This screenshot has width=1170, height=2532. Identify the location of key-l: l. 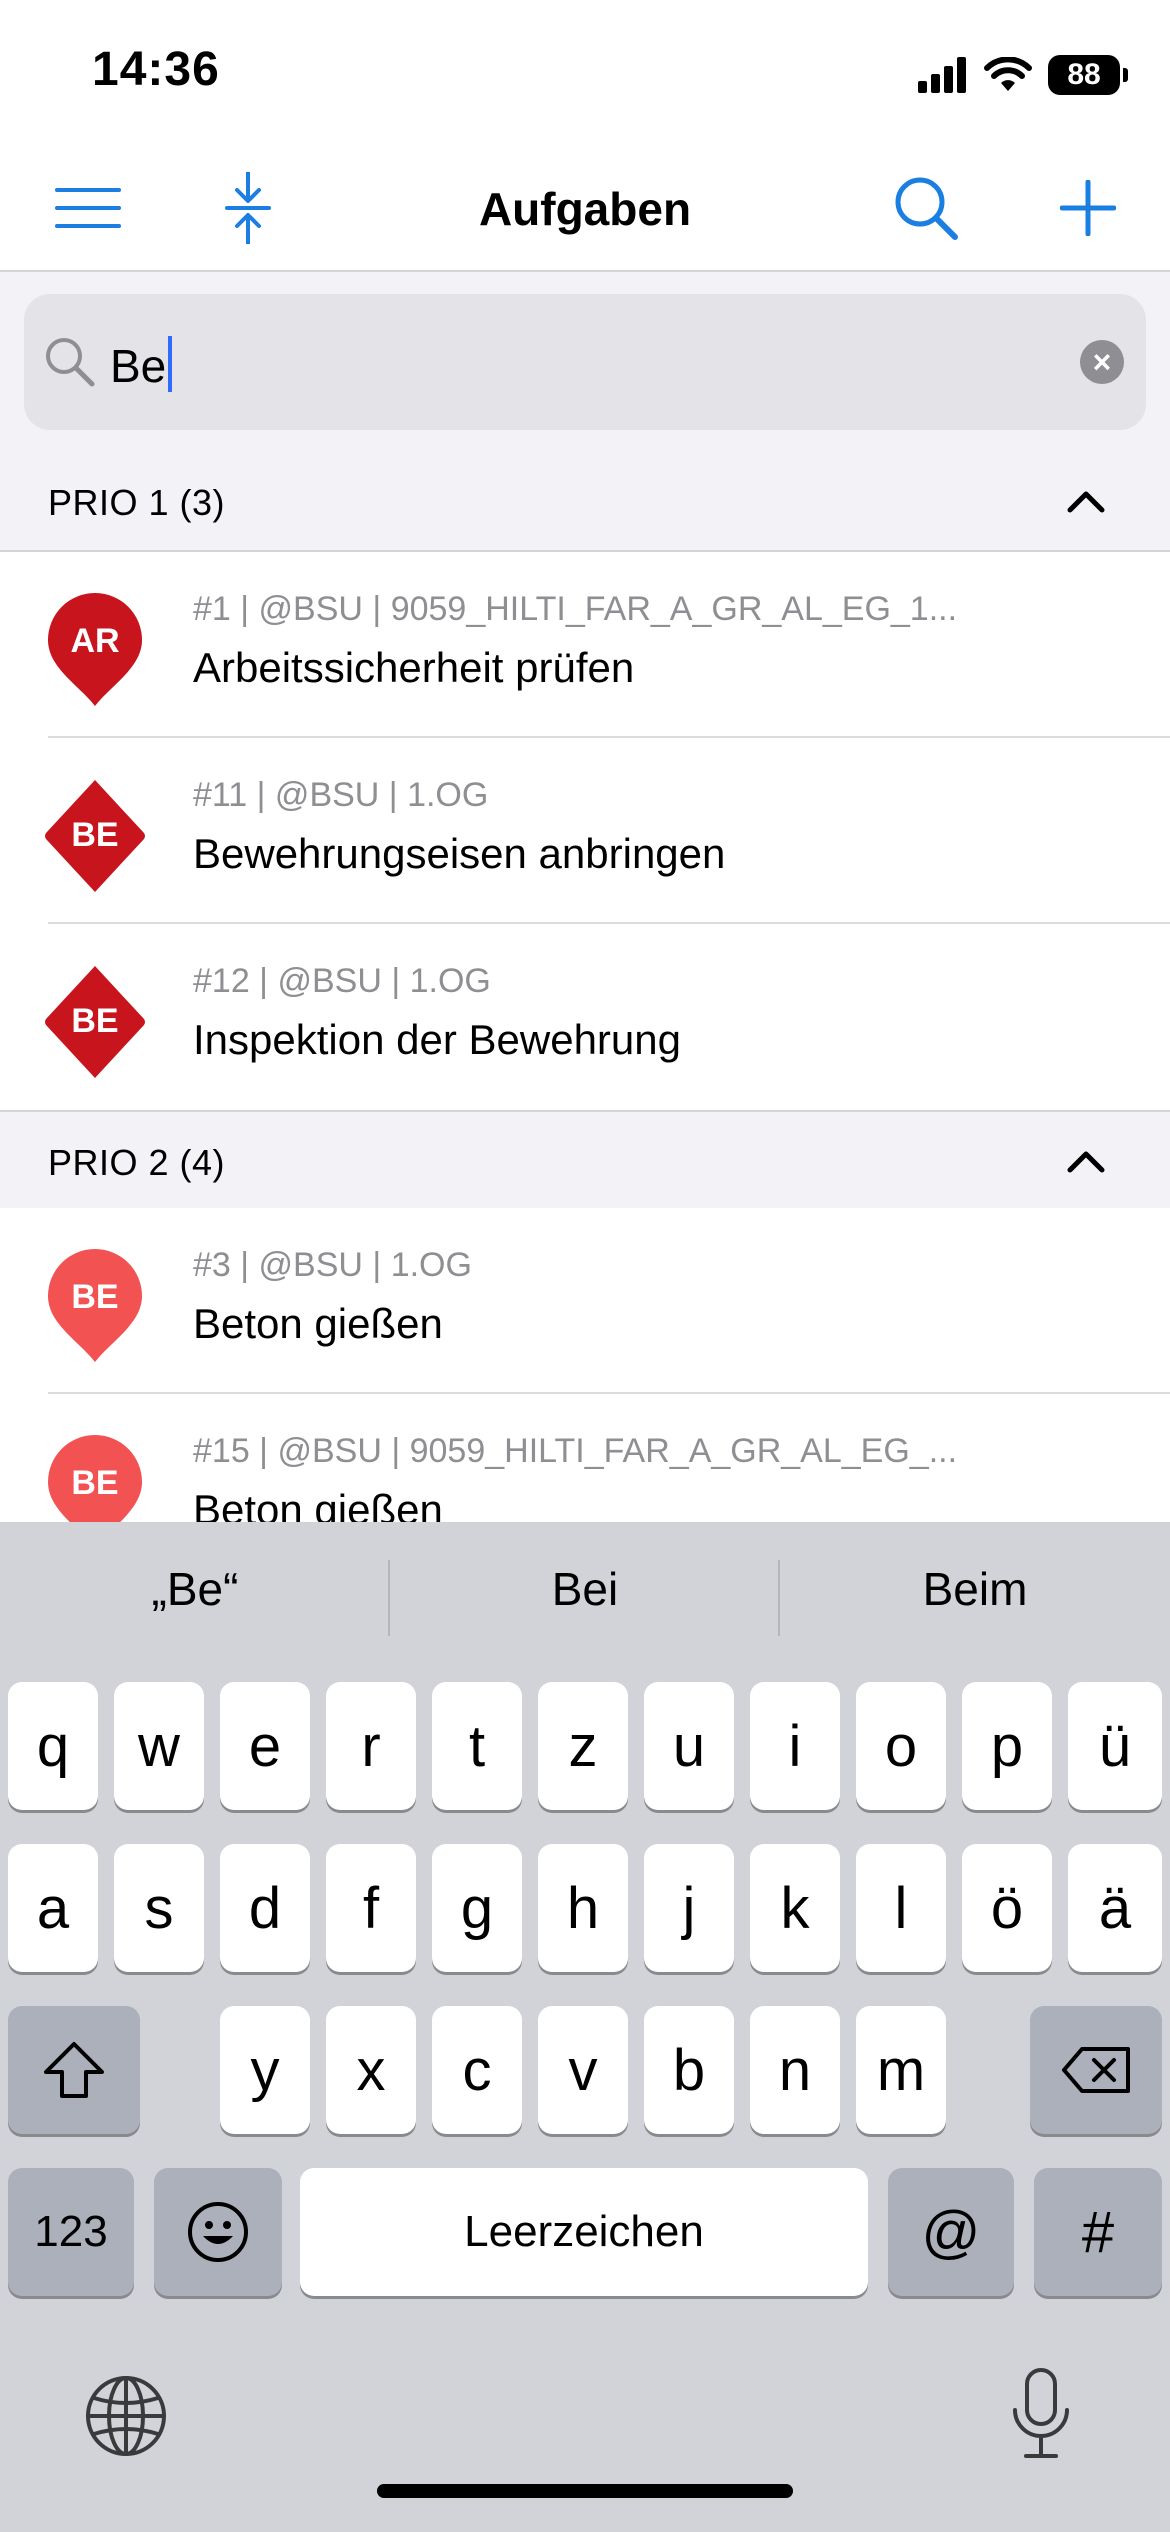
(901, 1908).